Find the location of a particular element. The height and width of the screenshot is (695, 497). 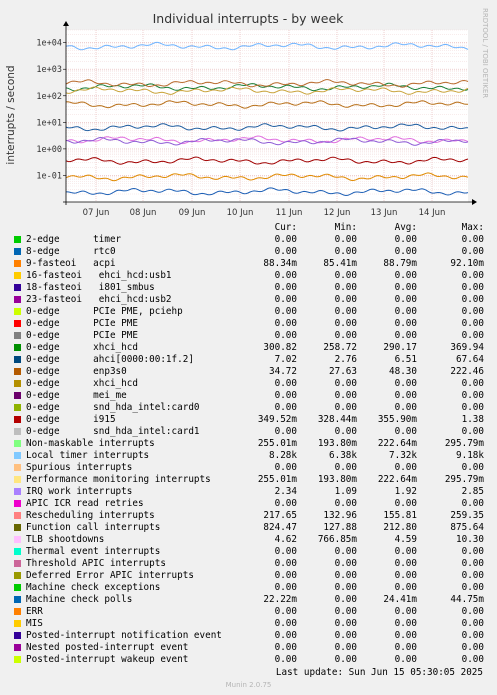

header-max: Max: is located at coordinates (472, 227).